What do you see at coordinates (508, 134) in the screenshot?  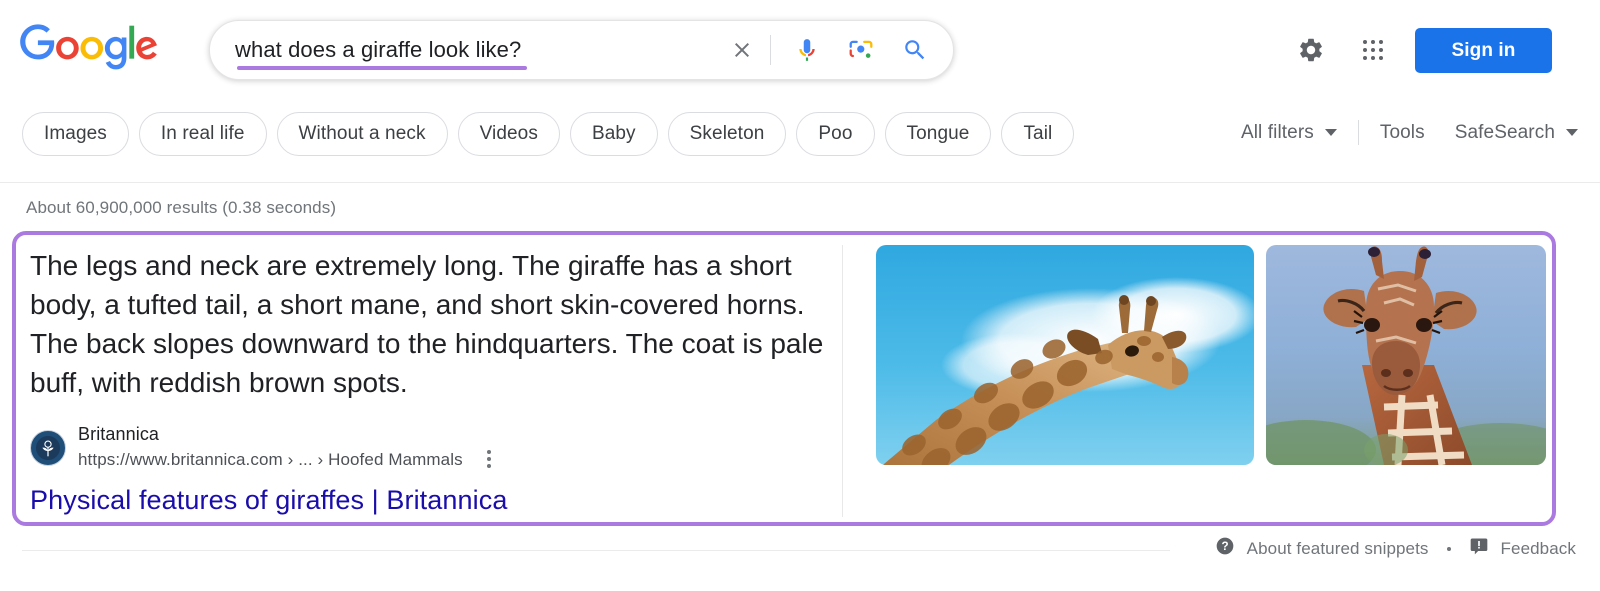 I see `filter-chip-videos: Videos` at bounding box center [508, 134].